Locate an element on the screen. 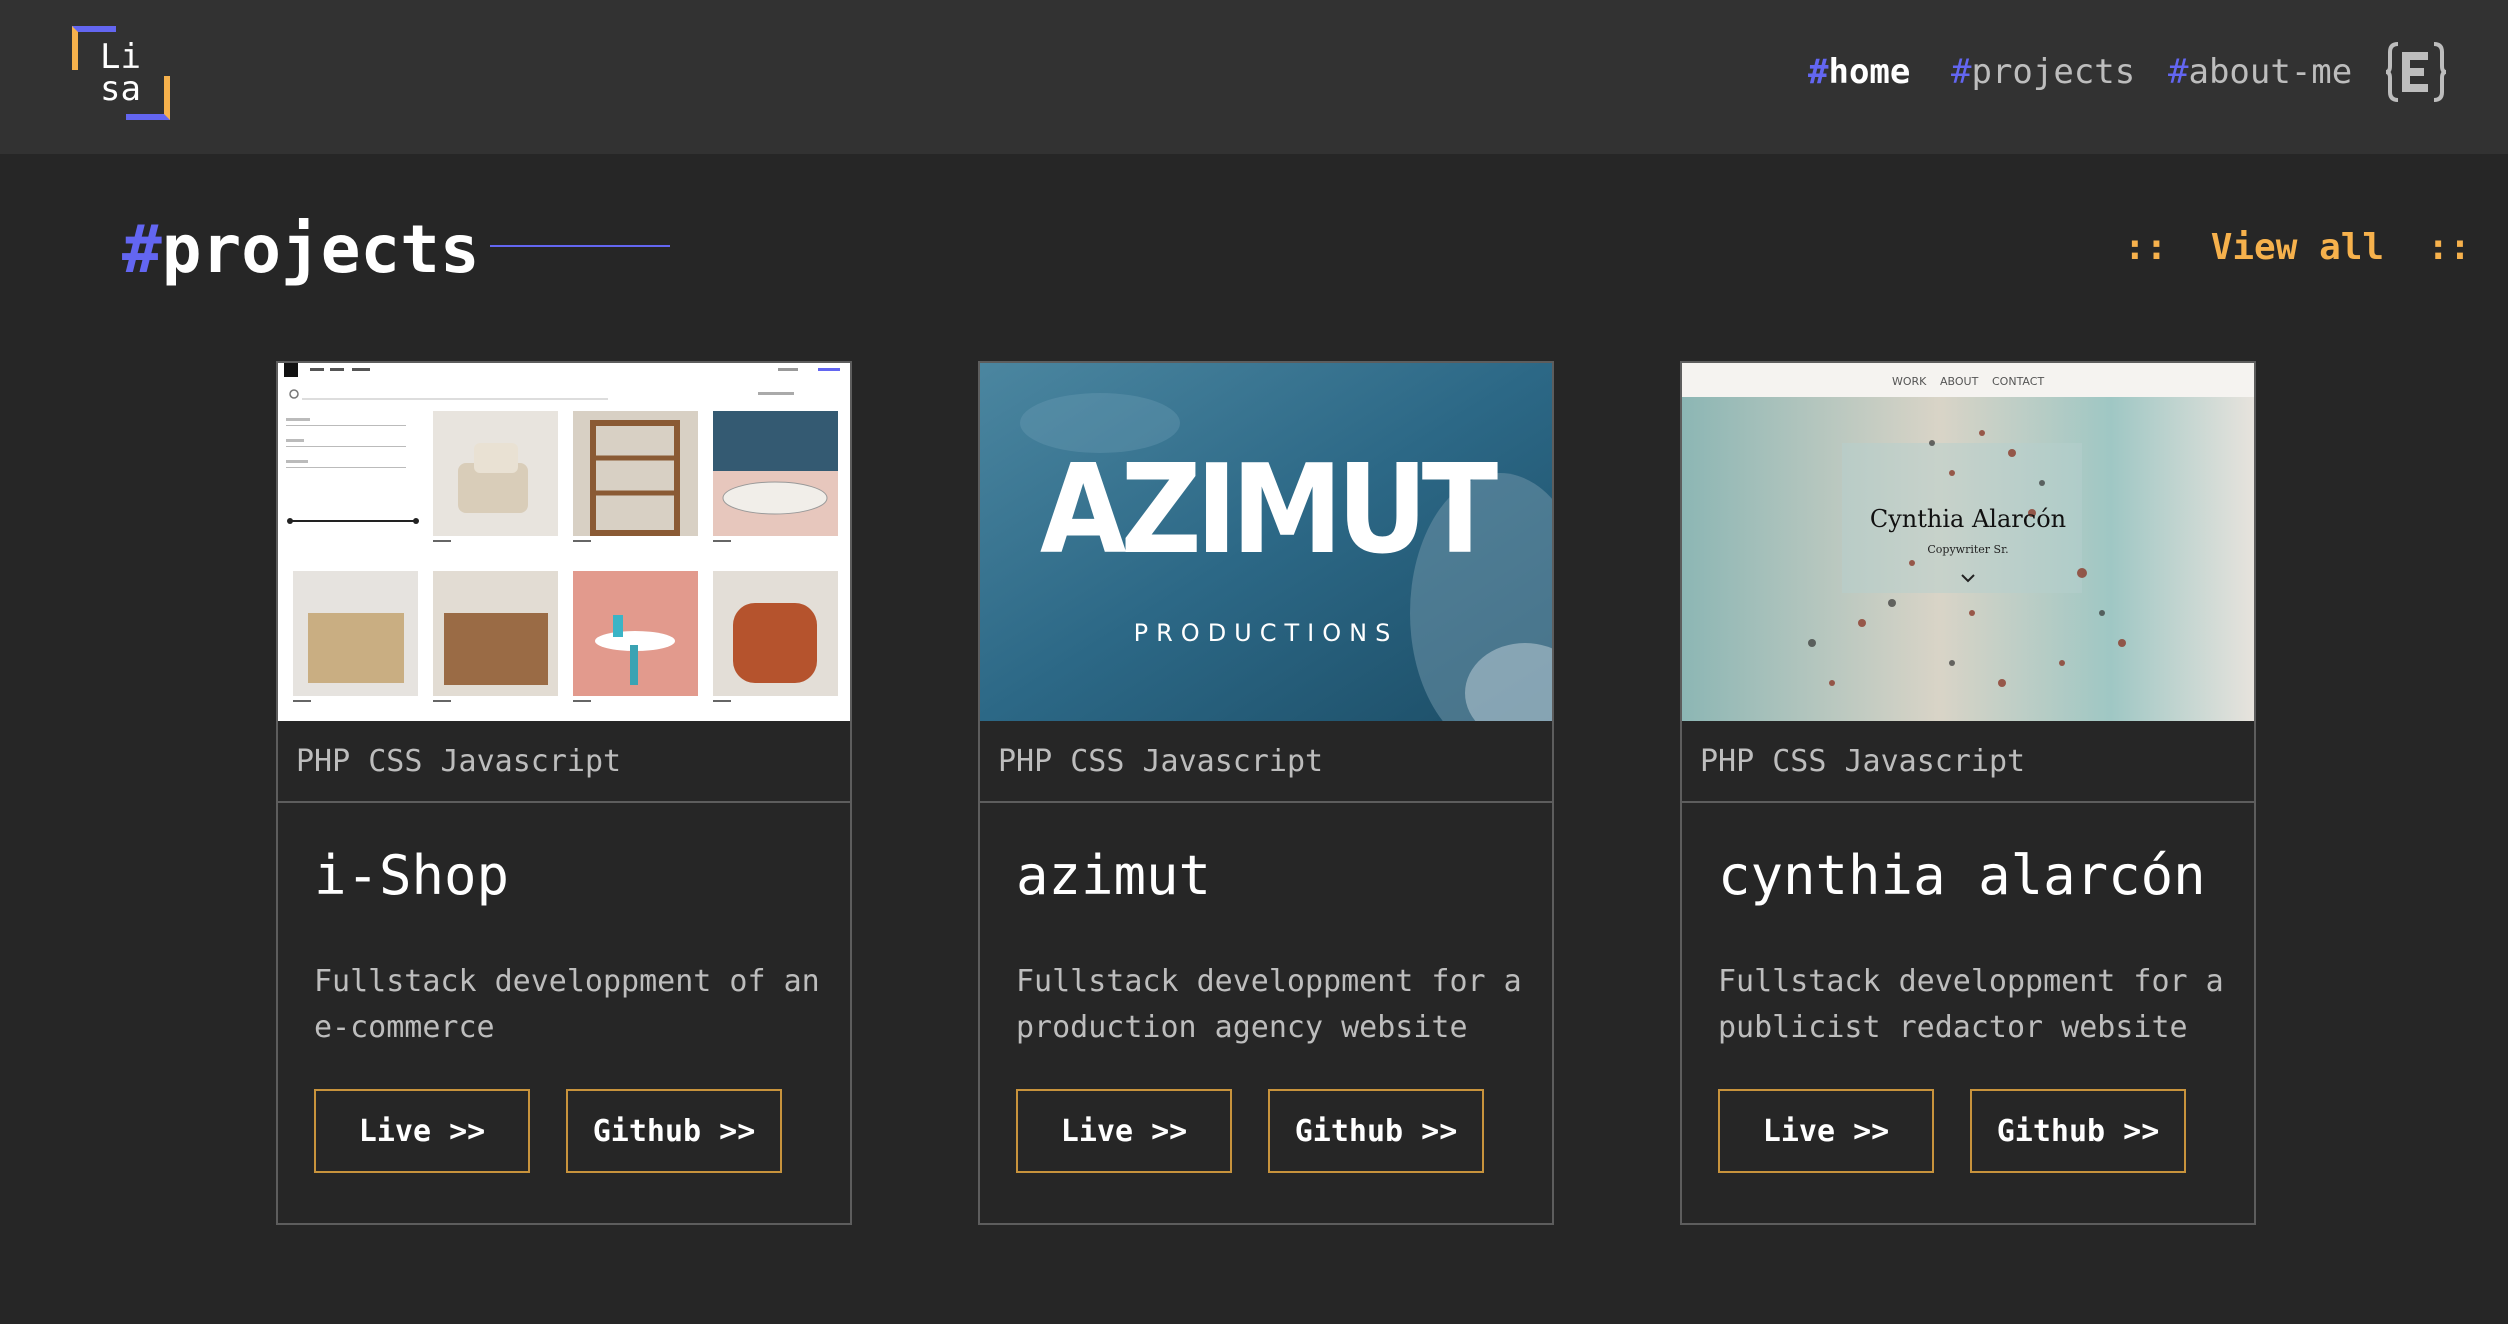  logo-text-line2: sa is located at coordinates (120, 89).